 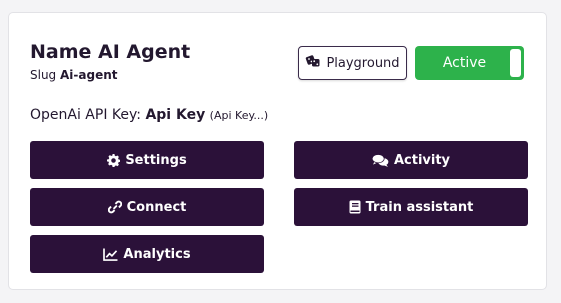 What do you see at coordinates (85, 115) in the screenshot?
I see `api-key-label: OpenAi API Key:` at bounding box center [85, 115].